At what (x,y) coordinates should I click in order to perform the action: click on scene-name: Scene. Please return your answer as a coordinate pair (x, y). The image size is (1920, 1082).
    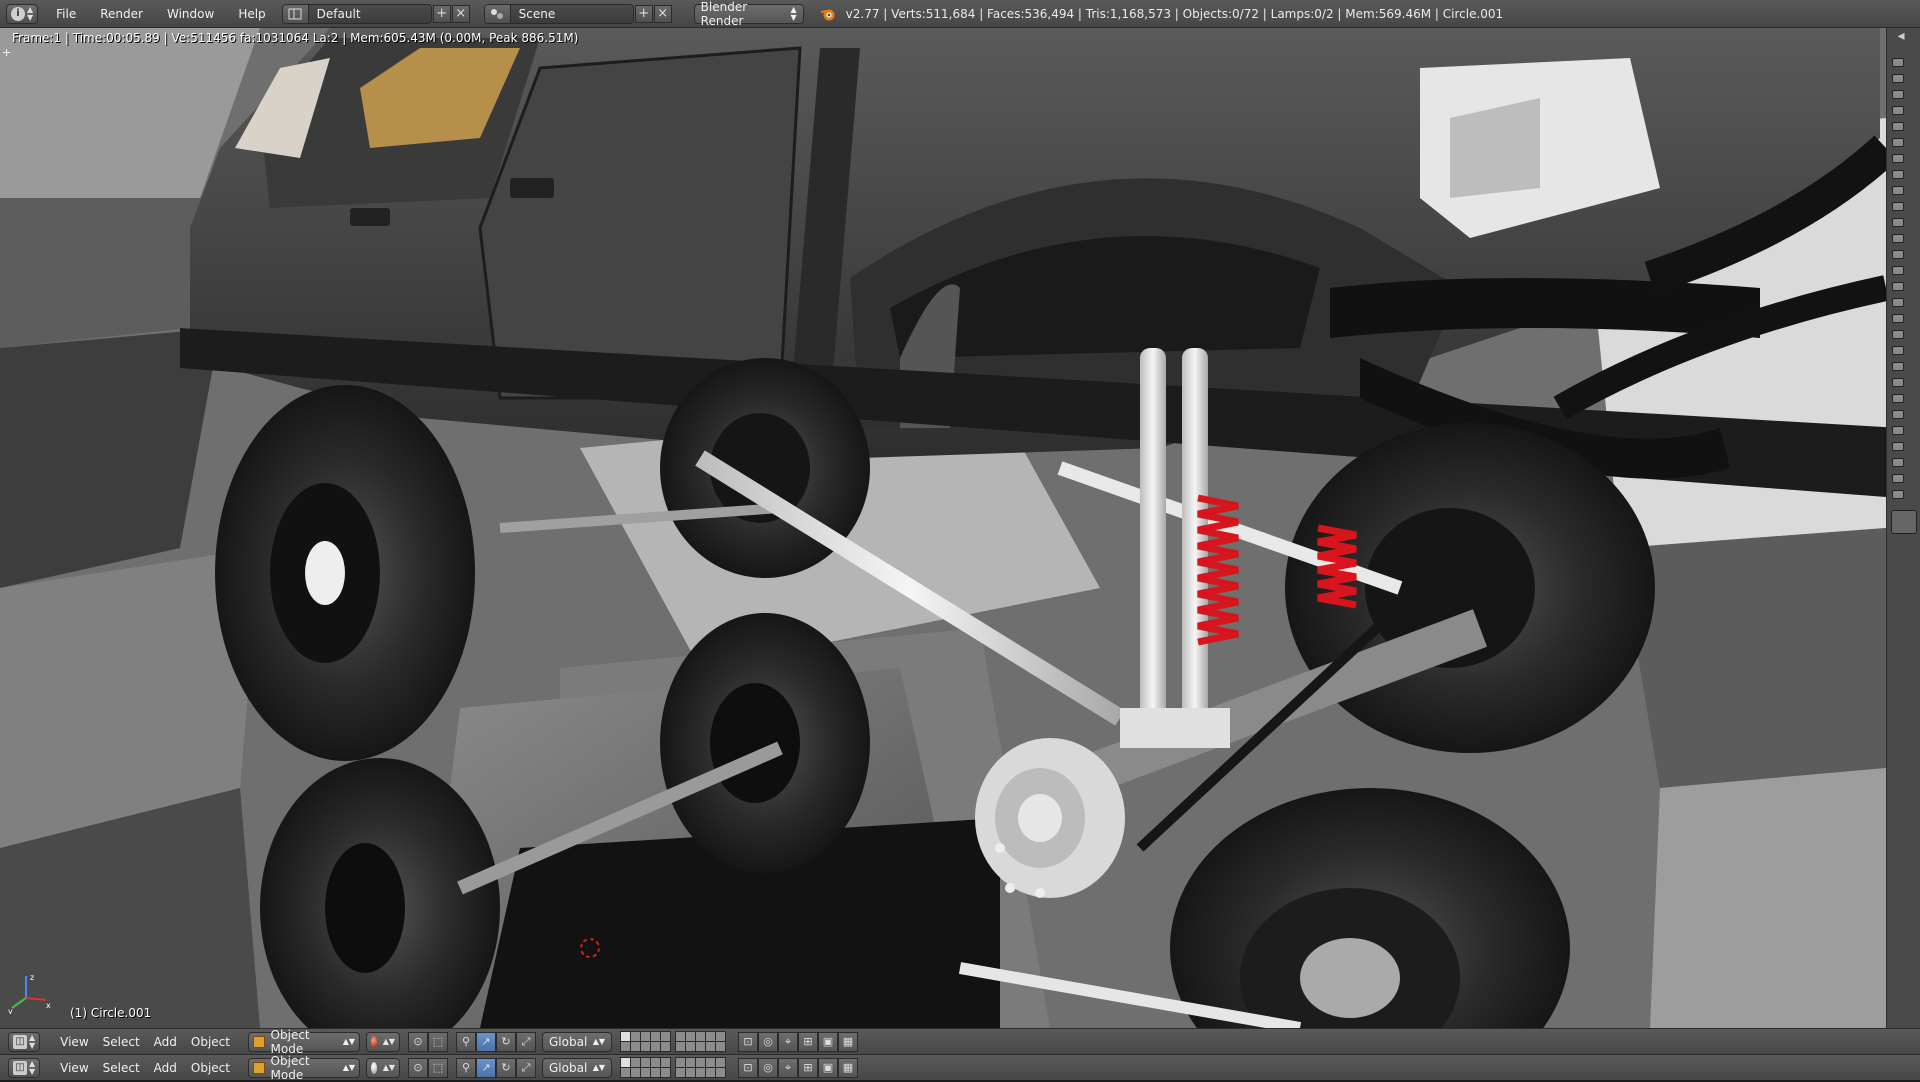
    Looking at the image, I should click on (537, 14).